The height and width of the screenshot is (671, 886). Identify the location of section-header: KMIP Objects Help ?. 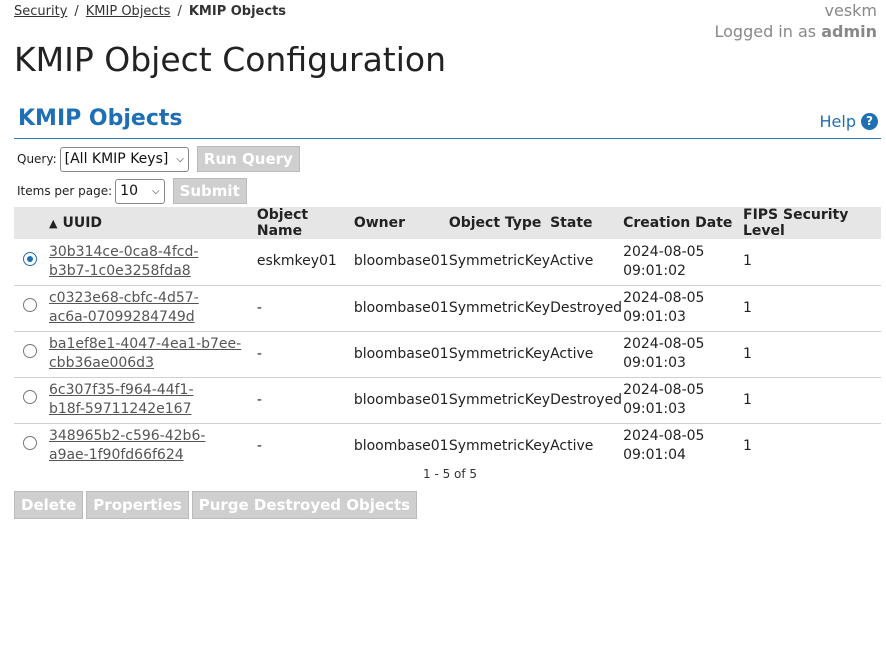
(447, 122).